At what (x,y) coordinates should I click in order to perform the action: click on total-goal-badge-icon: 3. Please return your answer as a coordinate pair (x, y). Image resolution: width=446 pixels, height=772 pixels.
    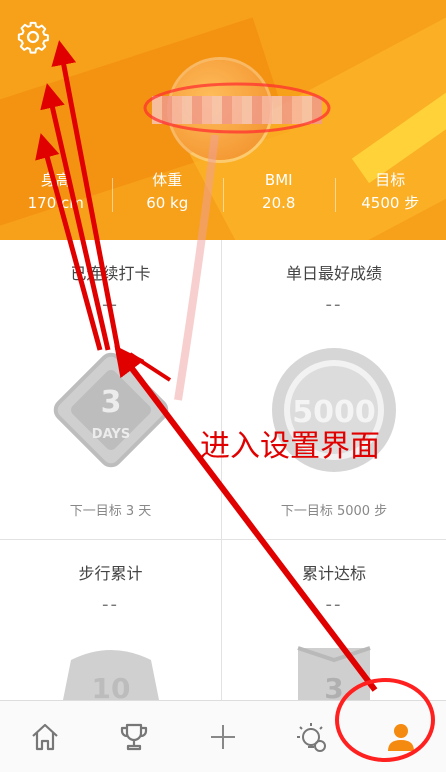
    Looking at the image, I should click on (334, 670).